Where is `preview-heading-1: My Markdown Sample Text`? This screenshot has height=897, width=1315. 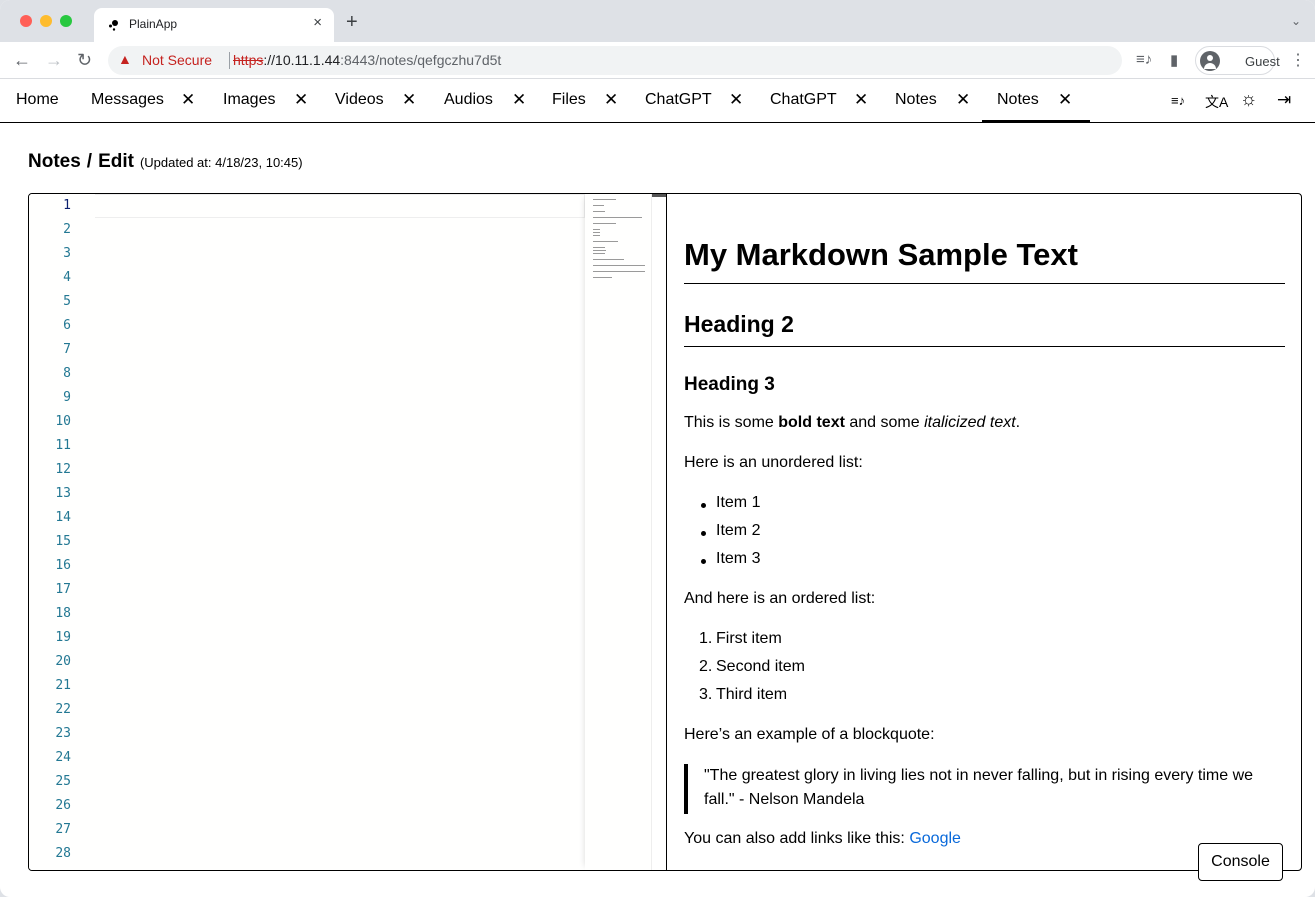 preview-heading-1: My Markdown Sample Text is located at coordinates (984, 260).